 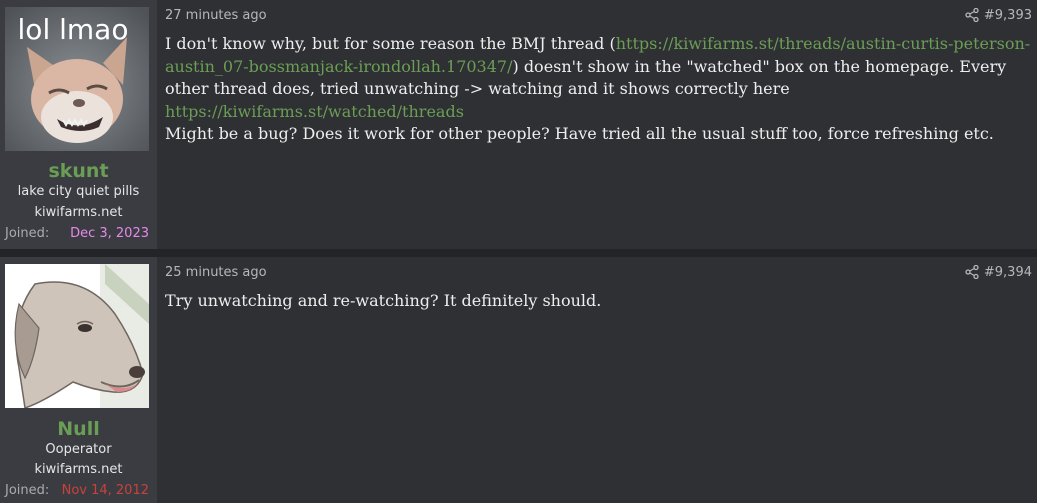 What do you see at coordinates (105, 490) in the screenshot?
I see `joined-date: Nov 14, 2012` at bounding box center [105, 490].